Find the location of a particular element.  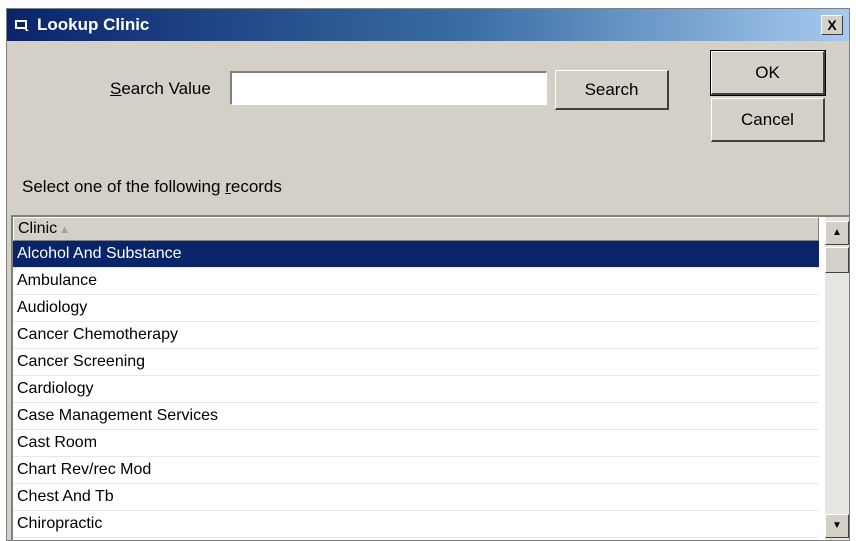

list-item: Chest And Tb is located at coordinates (416, 497).